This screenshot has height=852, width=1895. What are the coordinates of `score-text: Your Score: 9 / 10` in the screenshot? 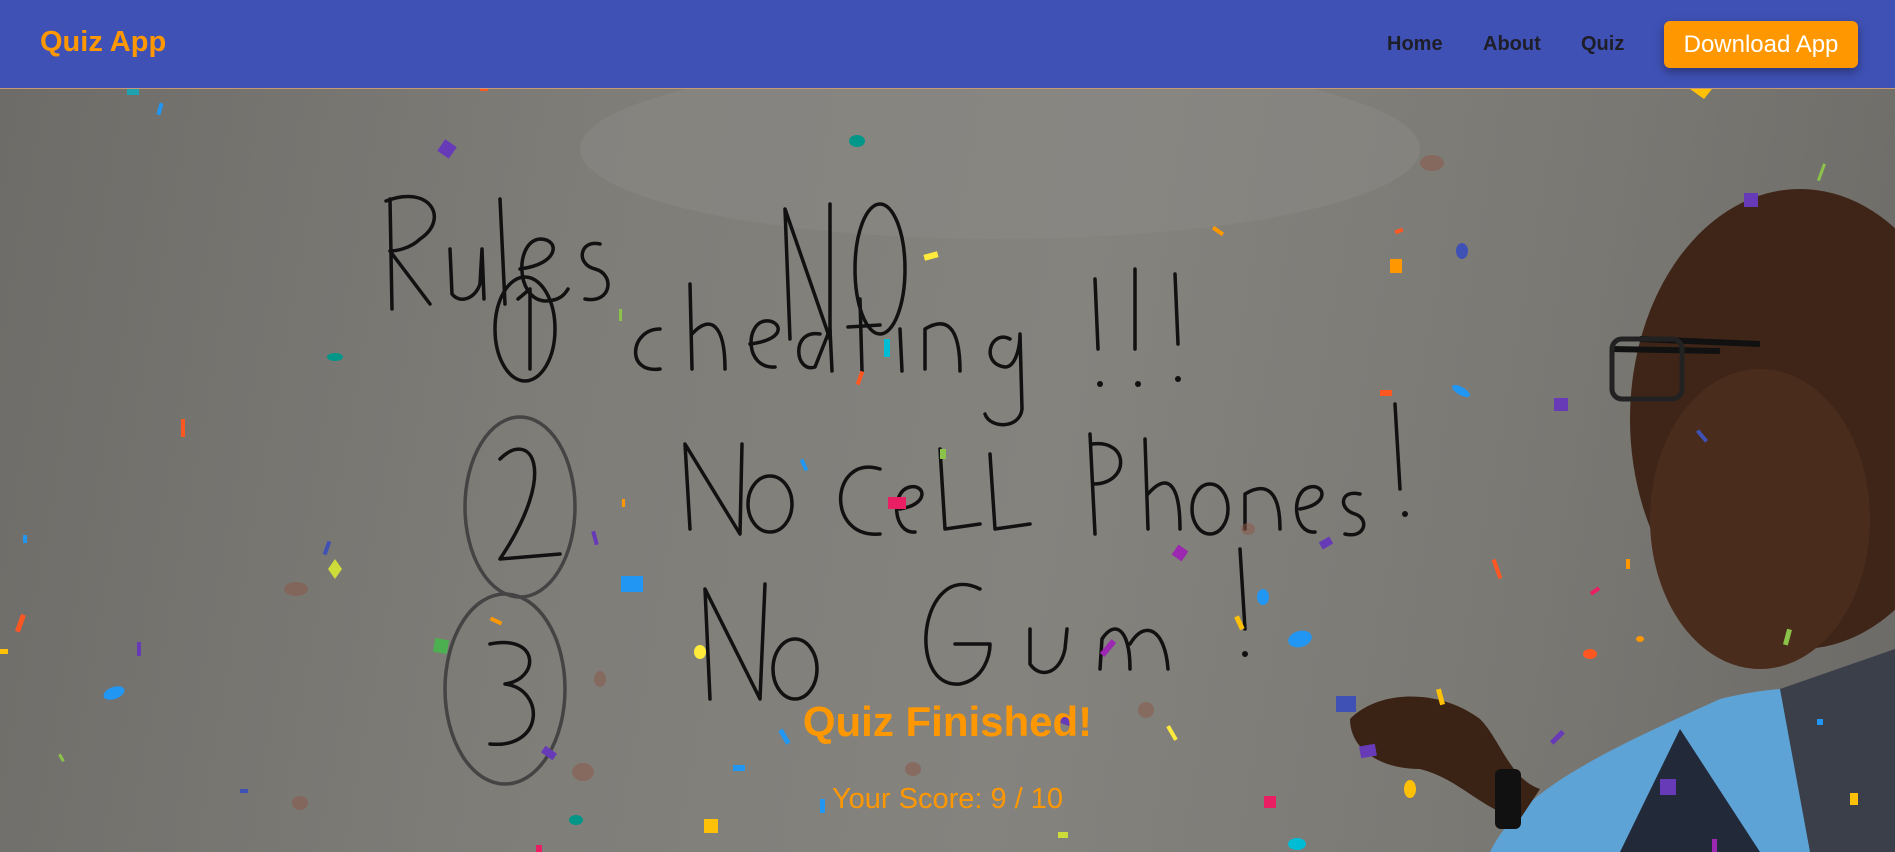 It's located at (947, 799).